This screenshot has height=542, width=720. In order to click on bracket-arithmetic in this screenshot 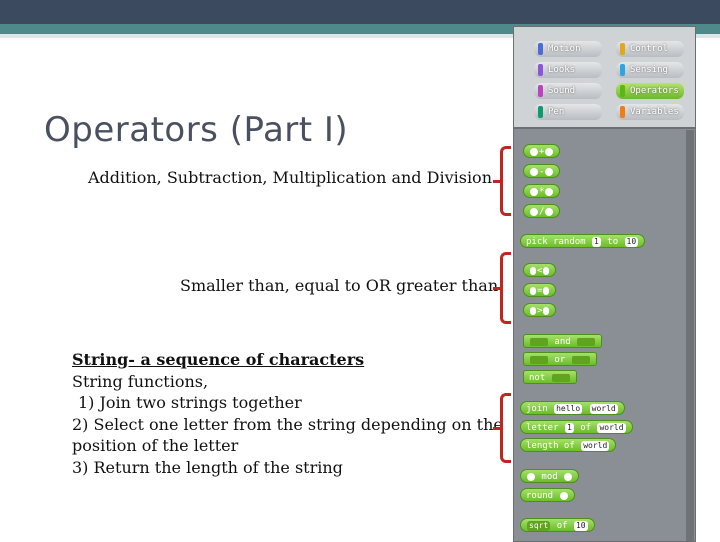, I will do `click(502, 181)`.